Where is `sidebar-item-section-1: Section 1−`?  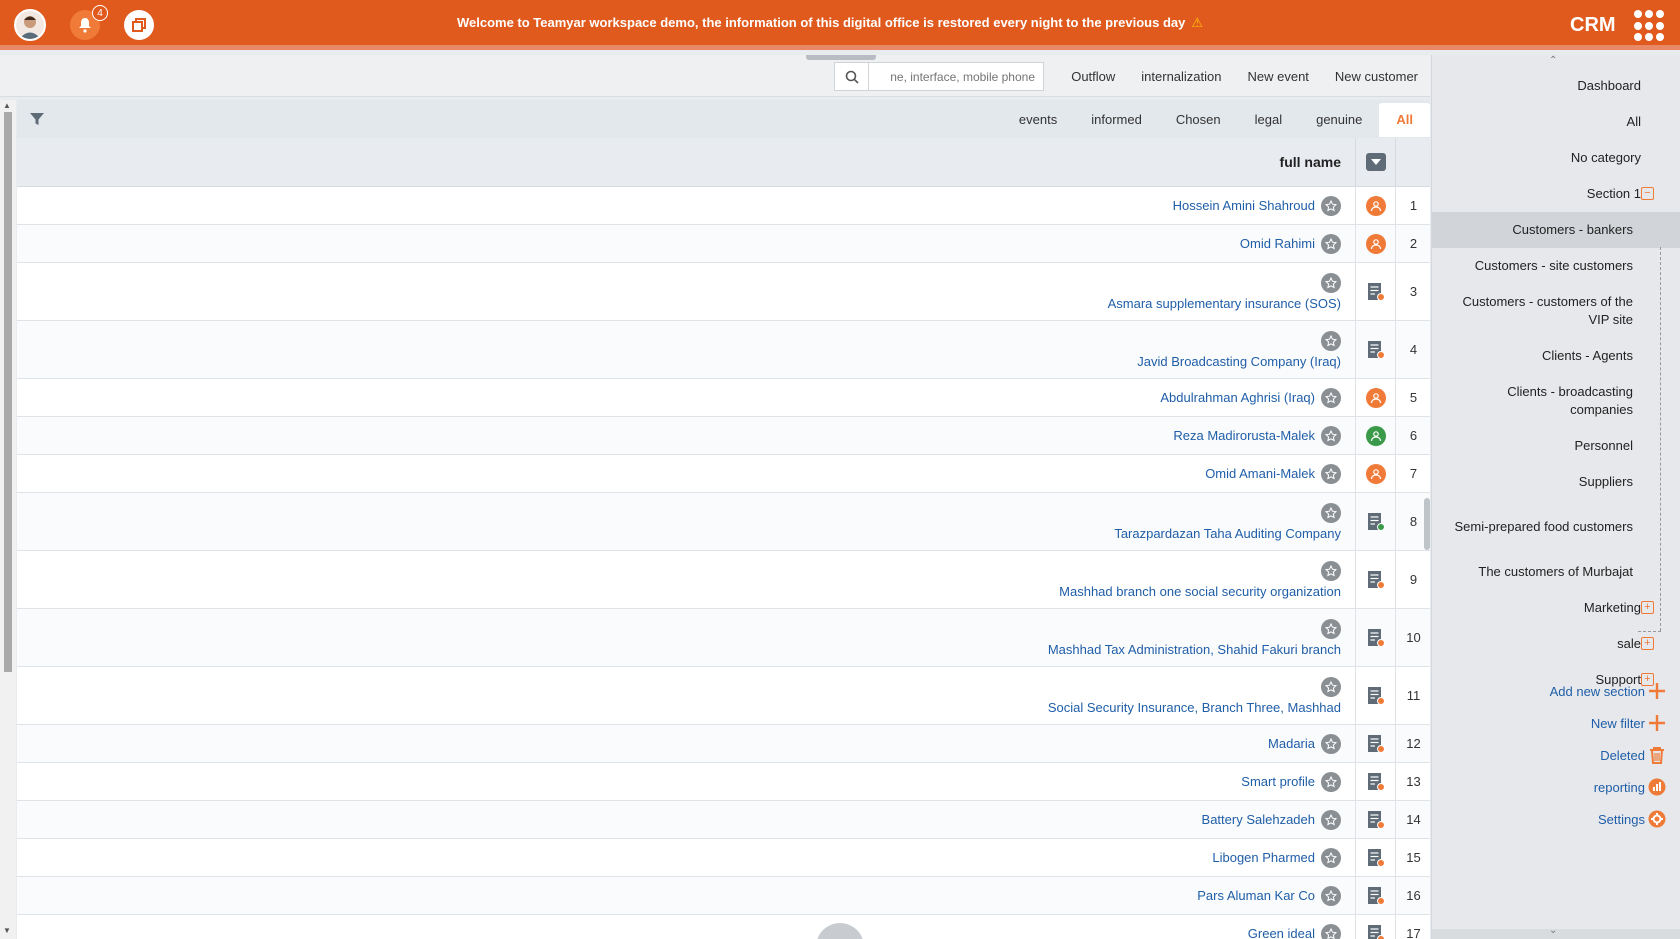 sidebar-item-section-1: Section 1− is located at coordinates (1556, 194).